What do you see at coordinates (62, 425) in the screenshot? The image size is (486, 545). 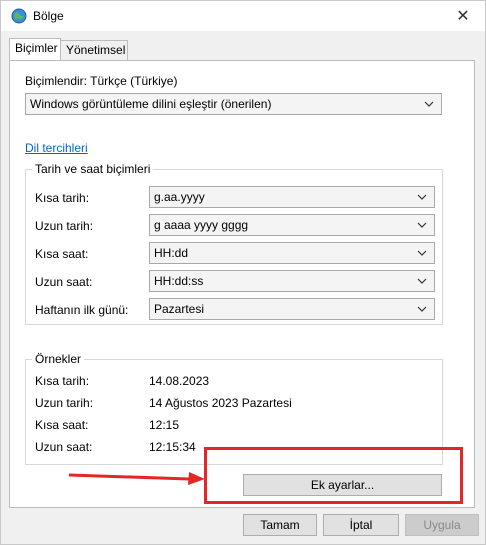 I see `example-short-time-label: Kısa saat:` at bounding box center [62, 425].